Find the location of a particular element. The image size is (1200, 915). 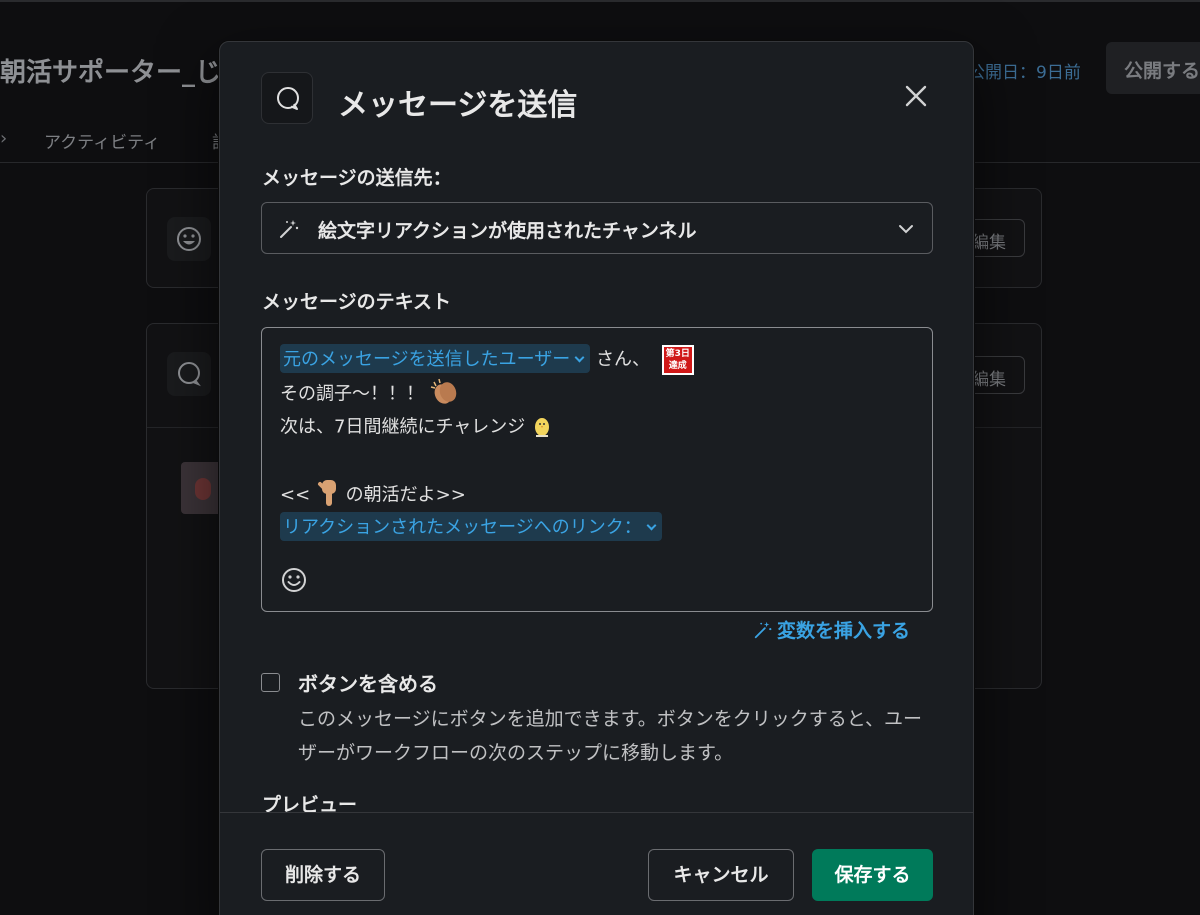

publish-button: 公開する is located at coordinates (1153, 68).